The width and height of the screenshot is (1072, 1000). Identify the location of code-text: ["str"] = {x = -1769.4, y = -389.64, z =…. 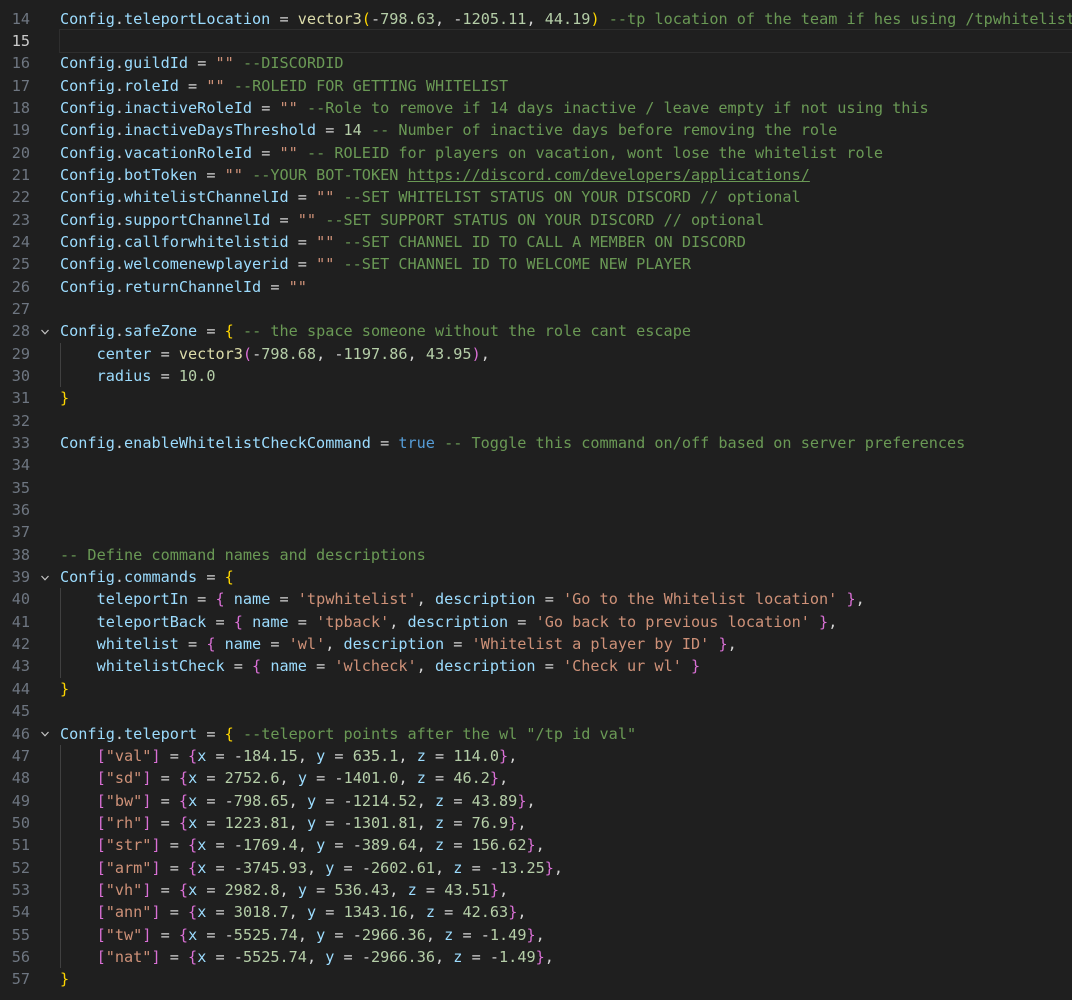
(566, 845).